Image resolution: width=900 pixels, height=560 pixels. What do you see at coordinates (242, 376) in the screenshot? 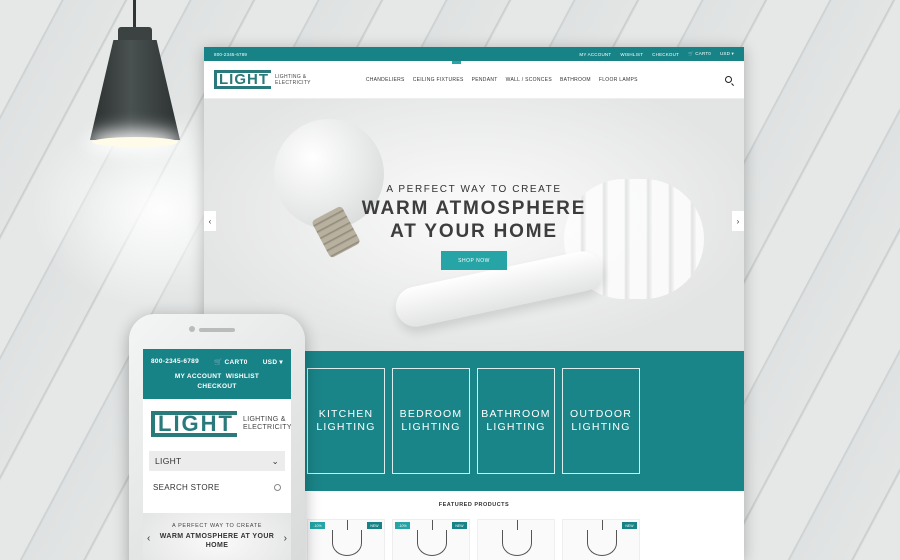
I see `mobile-wishlist-link: WISHLIST` at bounding box center [242, 376].